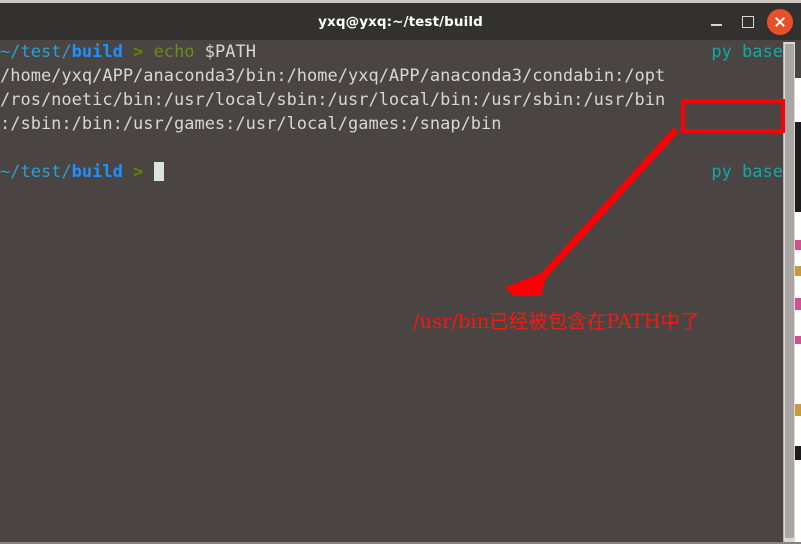  I want to click on window-controls, so click(748, 21).